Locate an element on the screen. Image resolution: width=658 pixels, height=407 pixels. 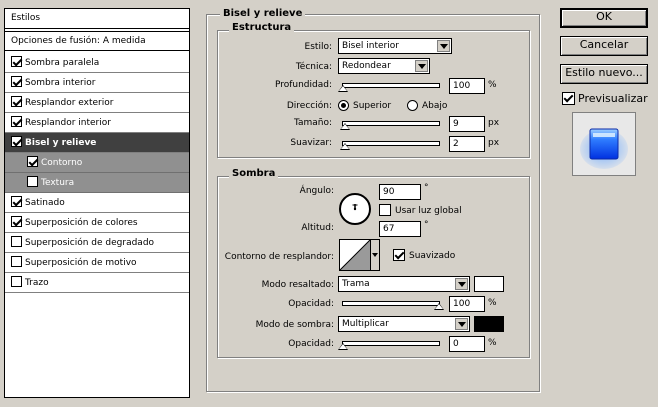
bevel-emboss-title: Bisel y relieve is located at coordinates (263, 13).